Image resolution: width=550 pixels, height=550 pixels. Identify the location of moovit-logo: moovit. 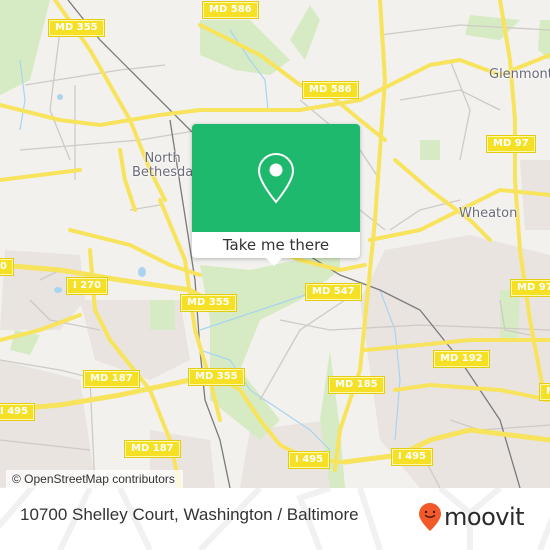
(471, 517).